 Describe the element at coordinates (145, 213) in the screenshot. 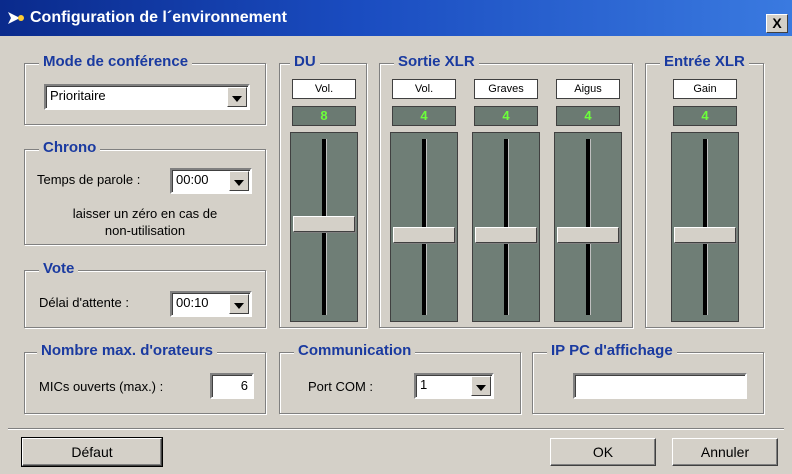

I see `chrono-note-line1: laisser un zéro en cas de` at that location.